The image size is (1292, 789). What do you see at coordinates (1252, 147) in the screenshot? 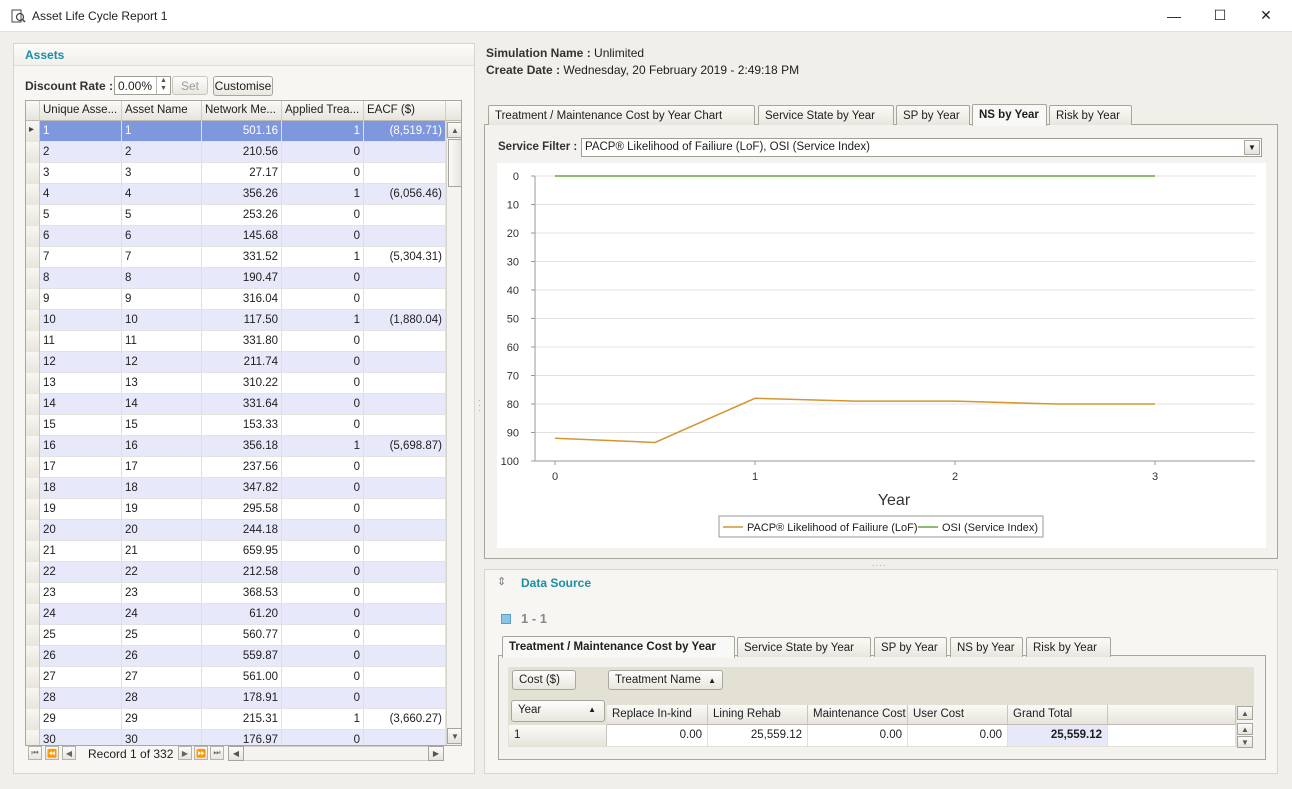
I see `dropdown-arrow-icon: ▼` at bounding box center [1252, 147].